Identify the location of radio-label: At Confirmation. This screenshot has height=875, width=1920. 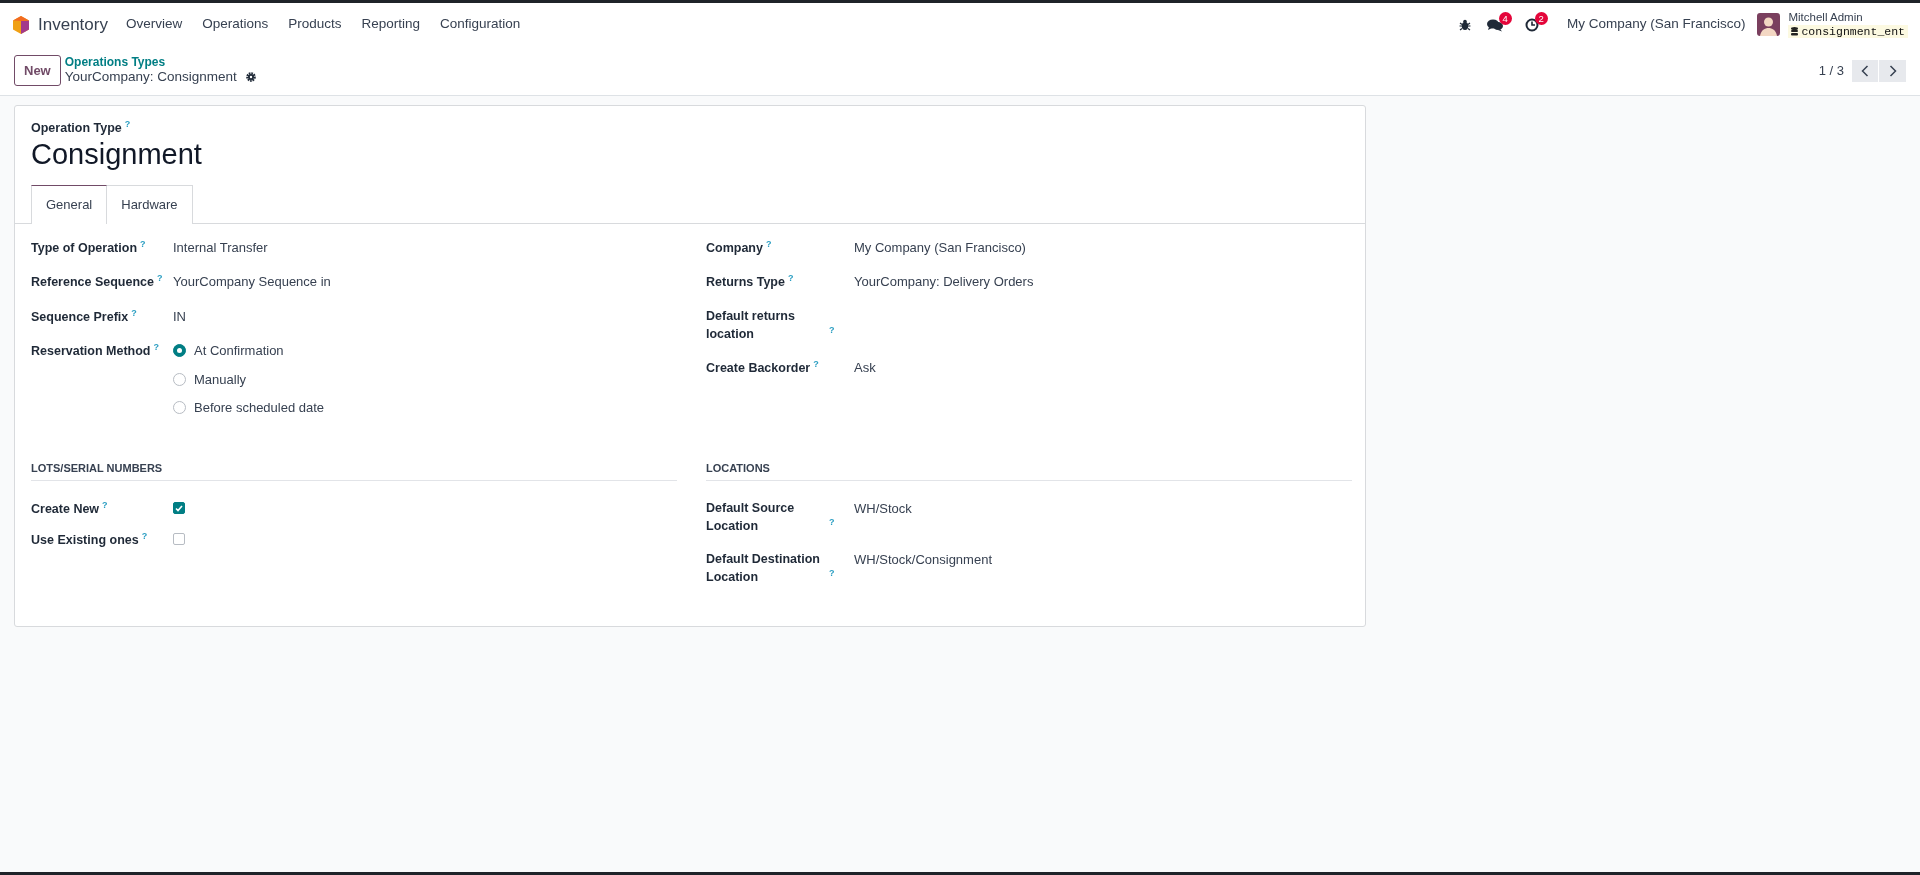
(239, 351).